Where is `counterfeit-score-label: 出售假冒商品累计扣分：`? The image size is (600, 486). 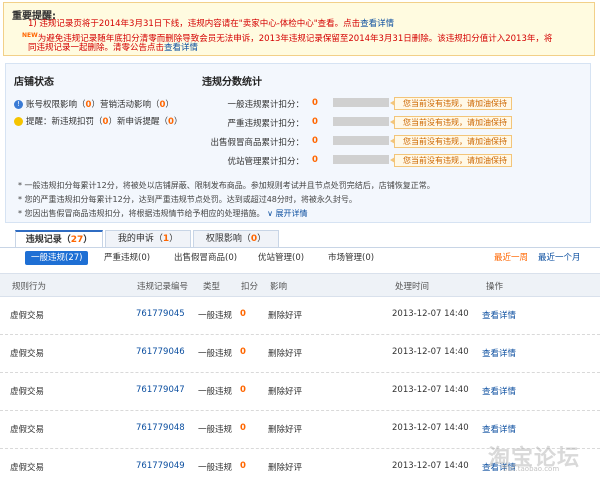 counterfeit-score-label: 出售假冒商品累计扣分： is located at coordinates (257, 143).